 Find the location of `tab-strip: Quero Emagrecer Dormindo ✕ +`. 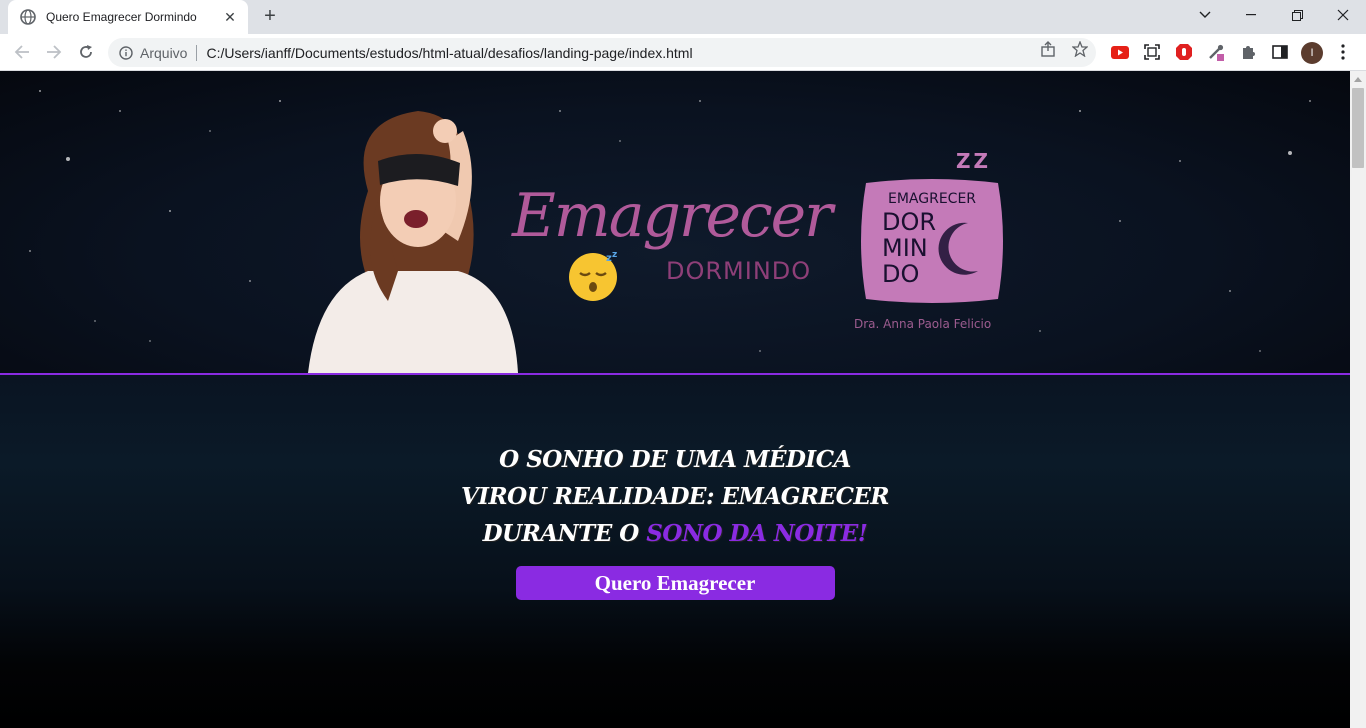

tab-strip: Quero Emagrecer Dormindo ✕ + is located at coordinates (683, 17).